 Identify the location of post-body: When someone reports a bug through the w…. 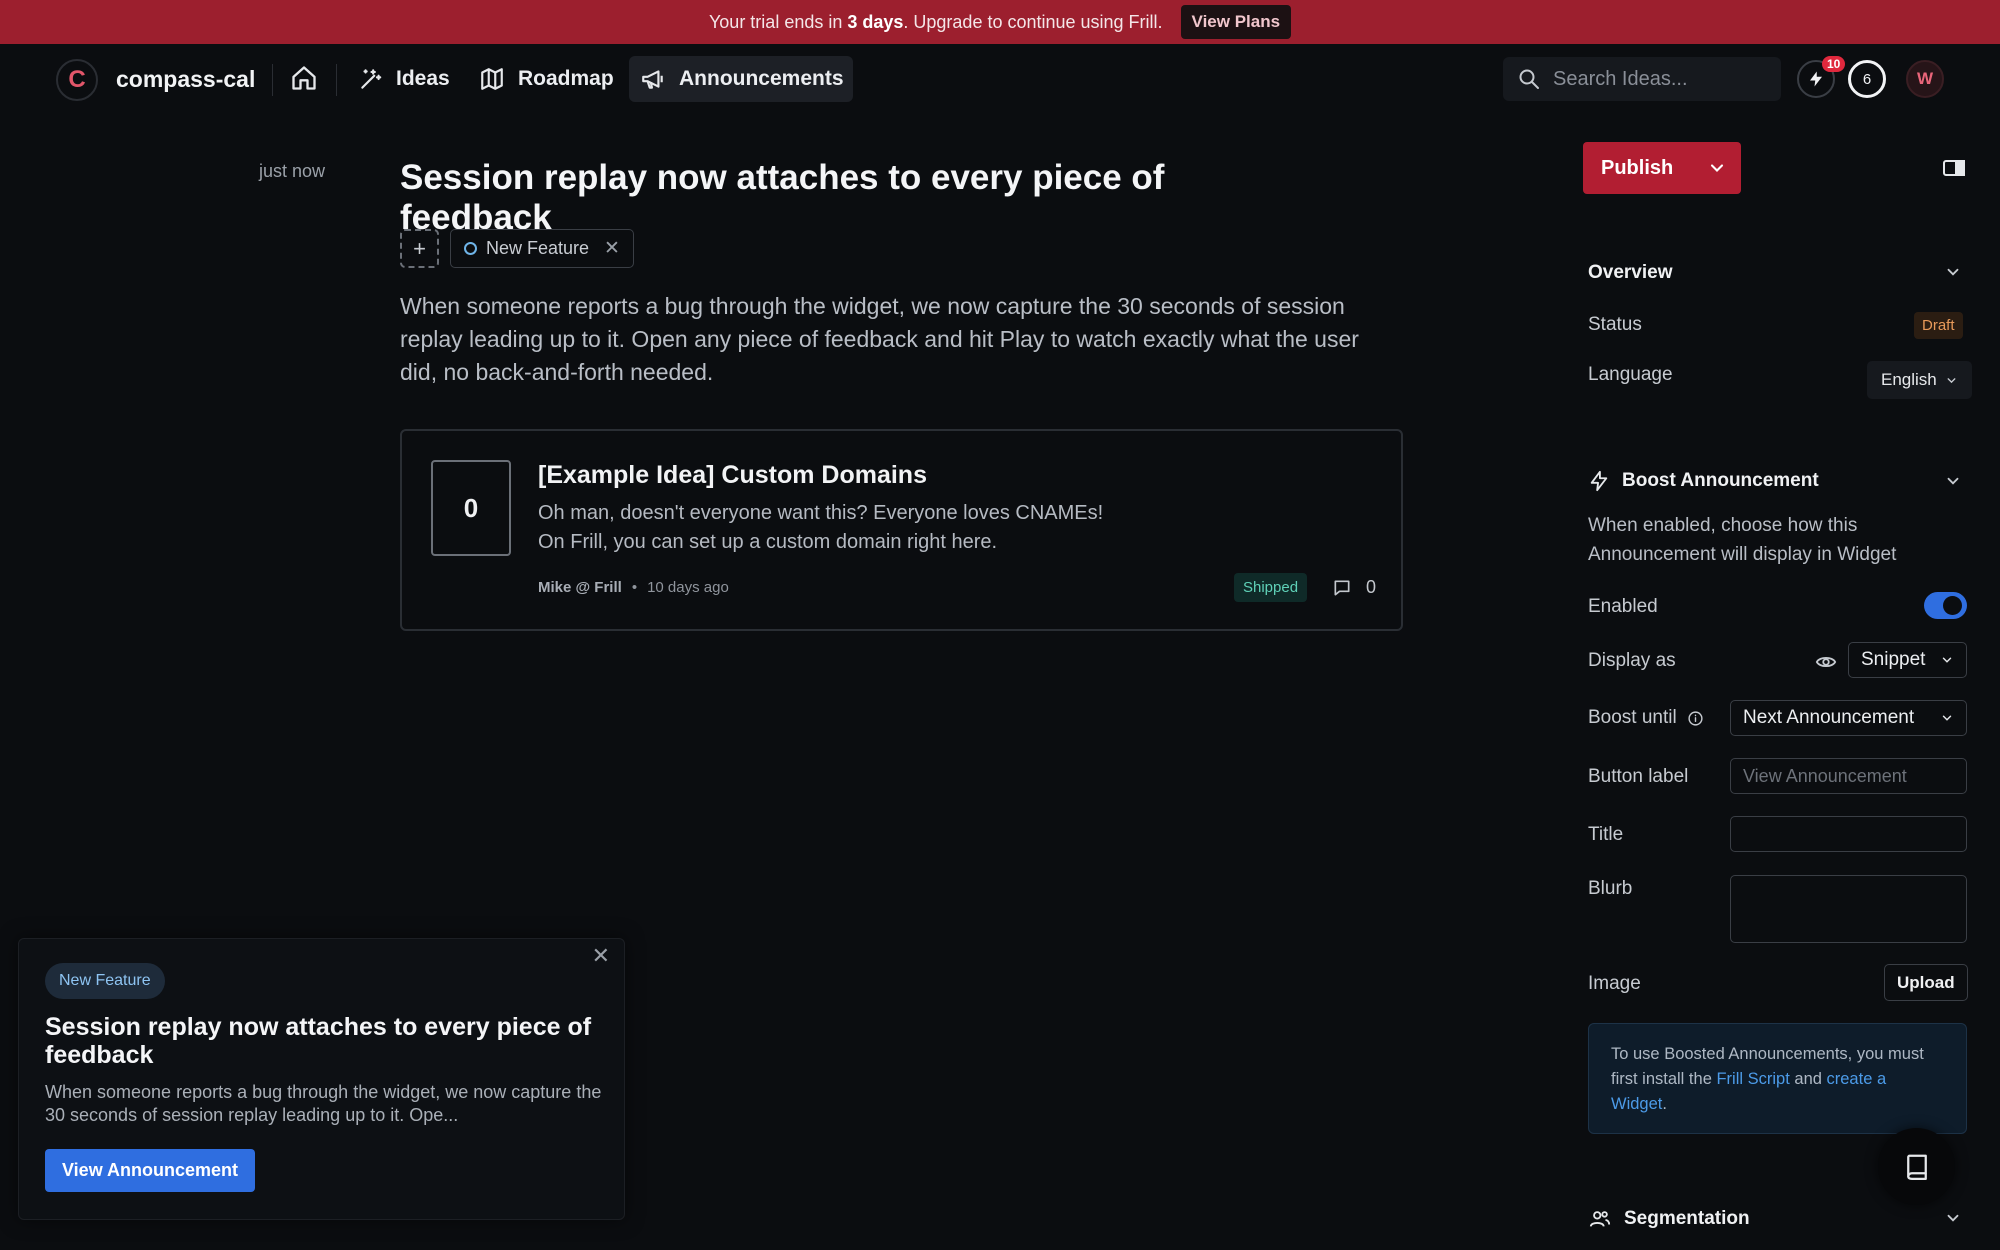
(900, 339).